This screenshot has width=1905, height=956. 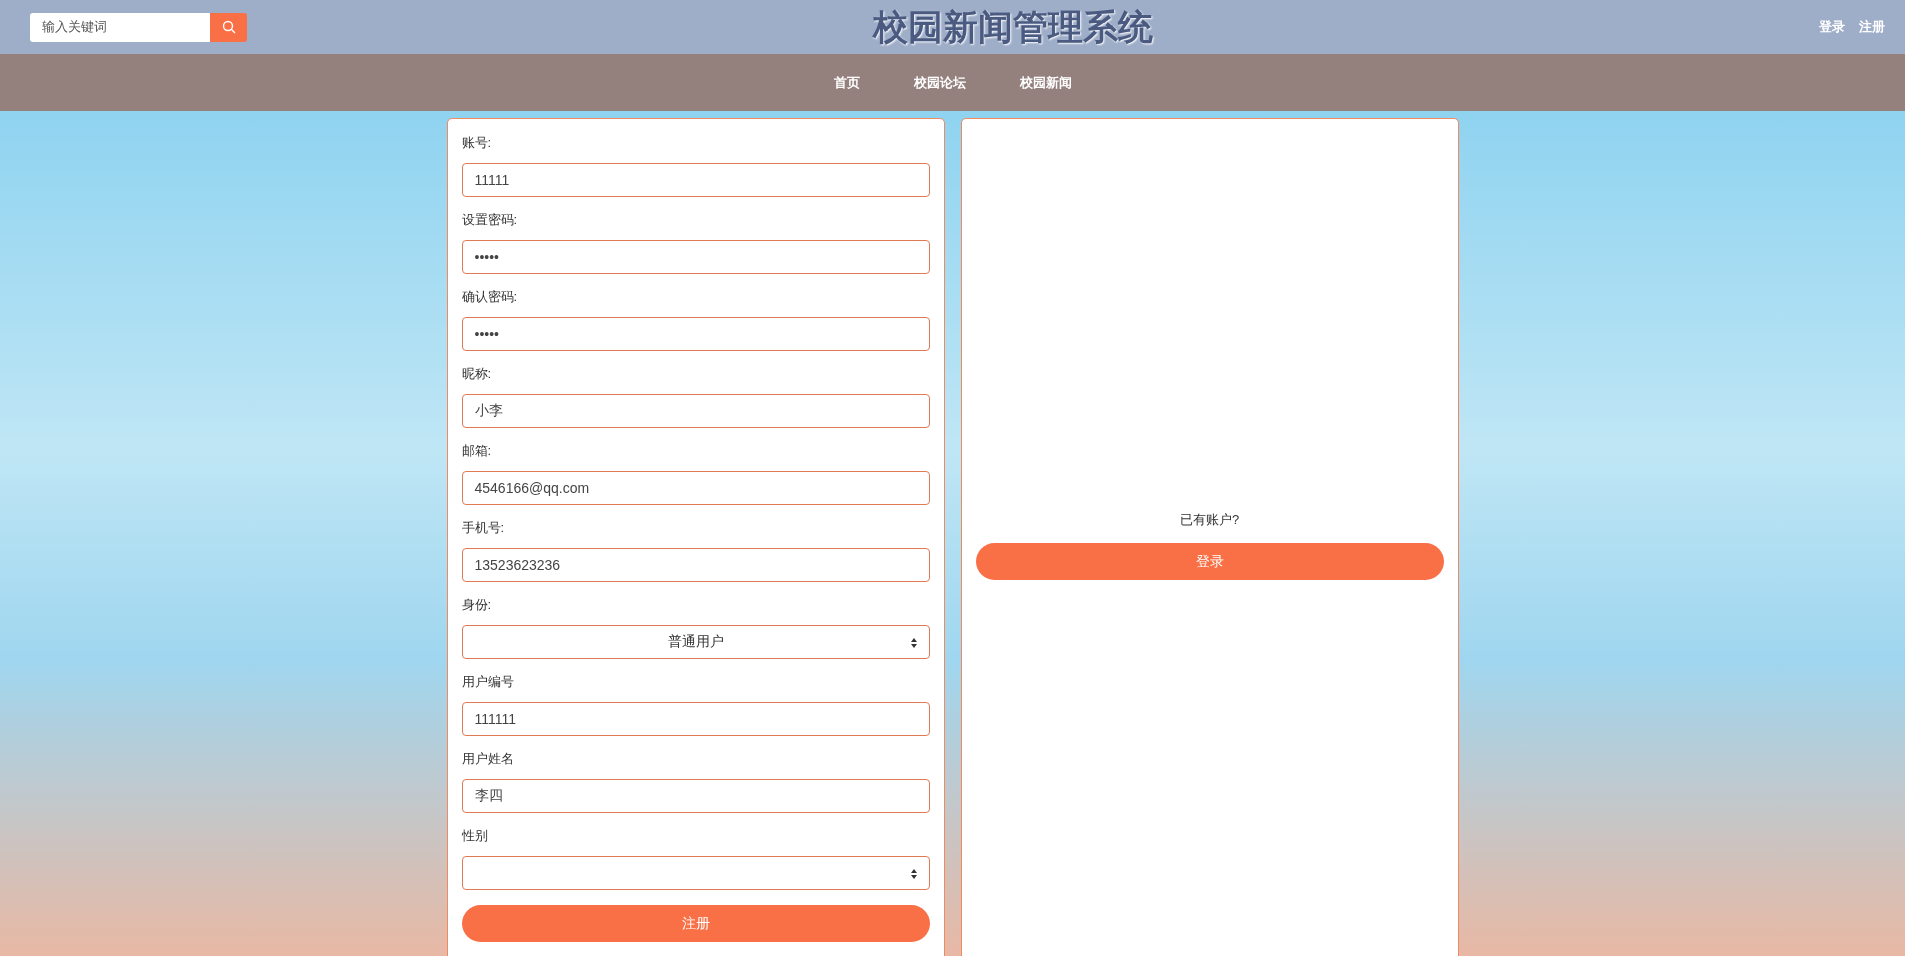 What do you see at coordinates (490, 220) in the screenshot?
I see `field-label: 设置密码:` at bounding box center [490, 220].